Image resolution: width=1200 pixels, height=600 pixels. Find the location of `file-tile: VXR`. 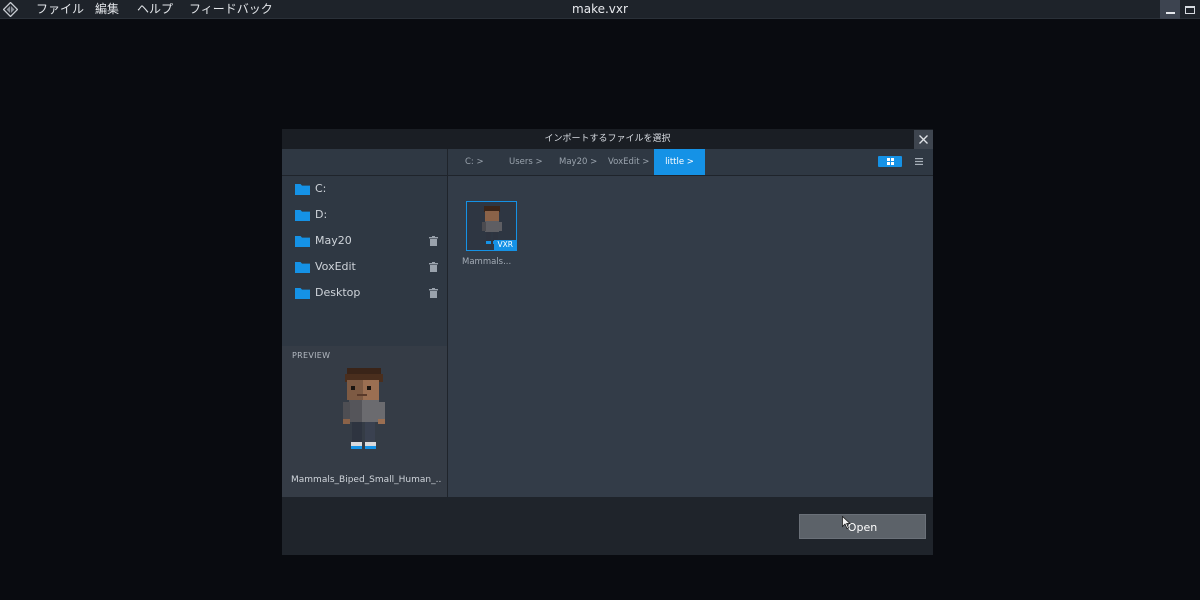

file-tile: VXR is located at coordinates (491, 226).